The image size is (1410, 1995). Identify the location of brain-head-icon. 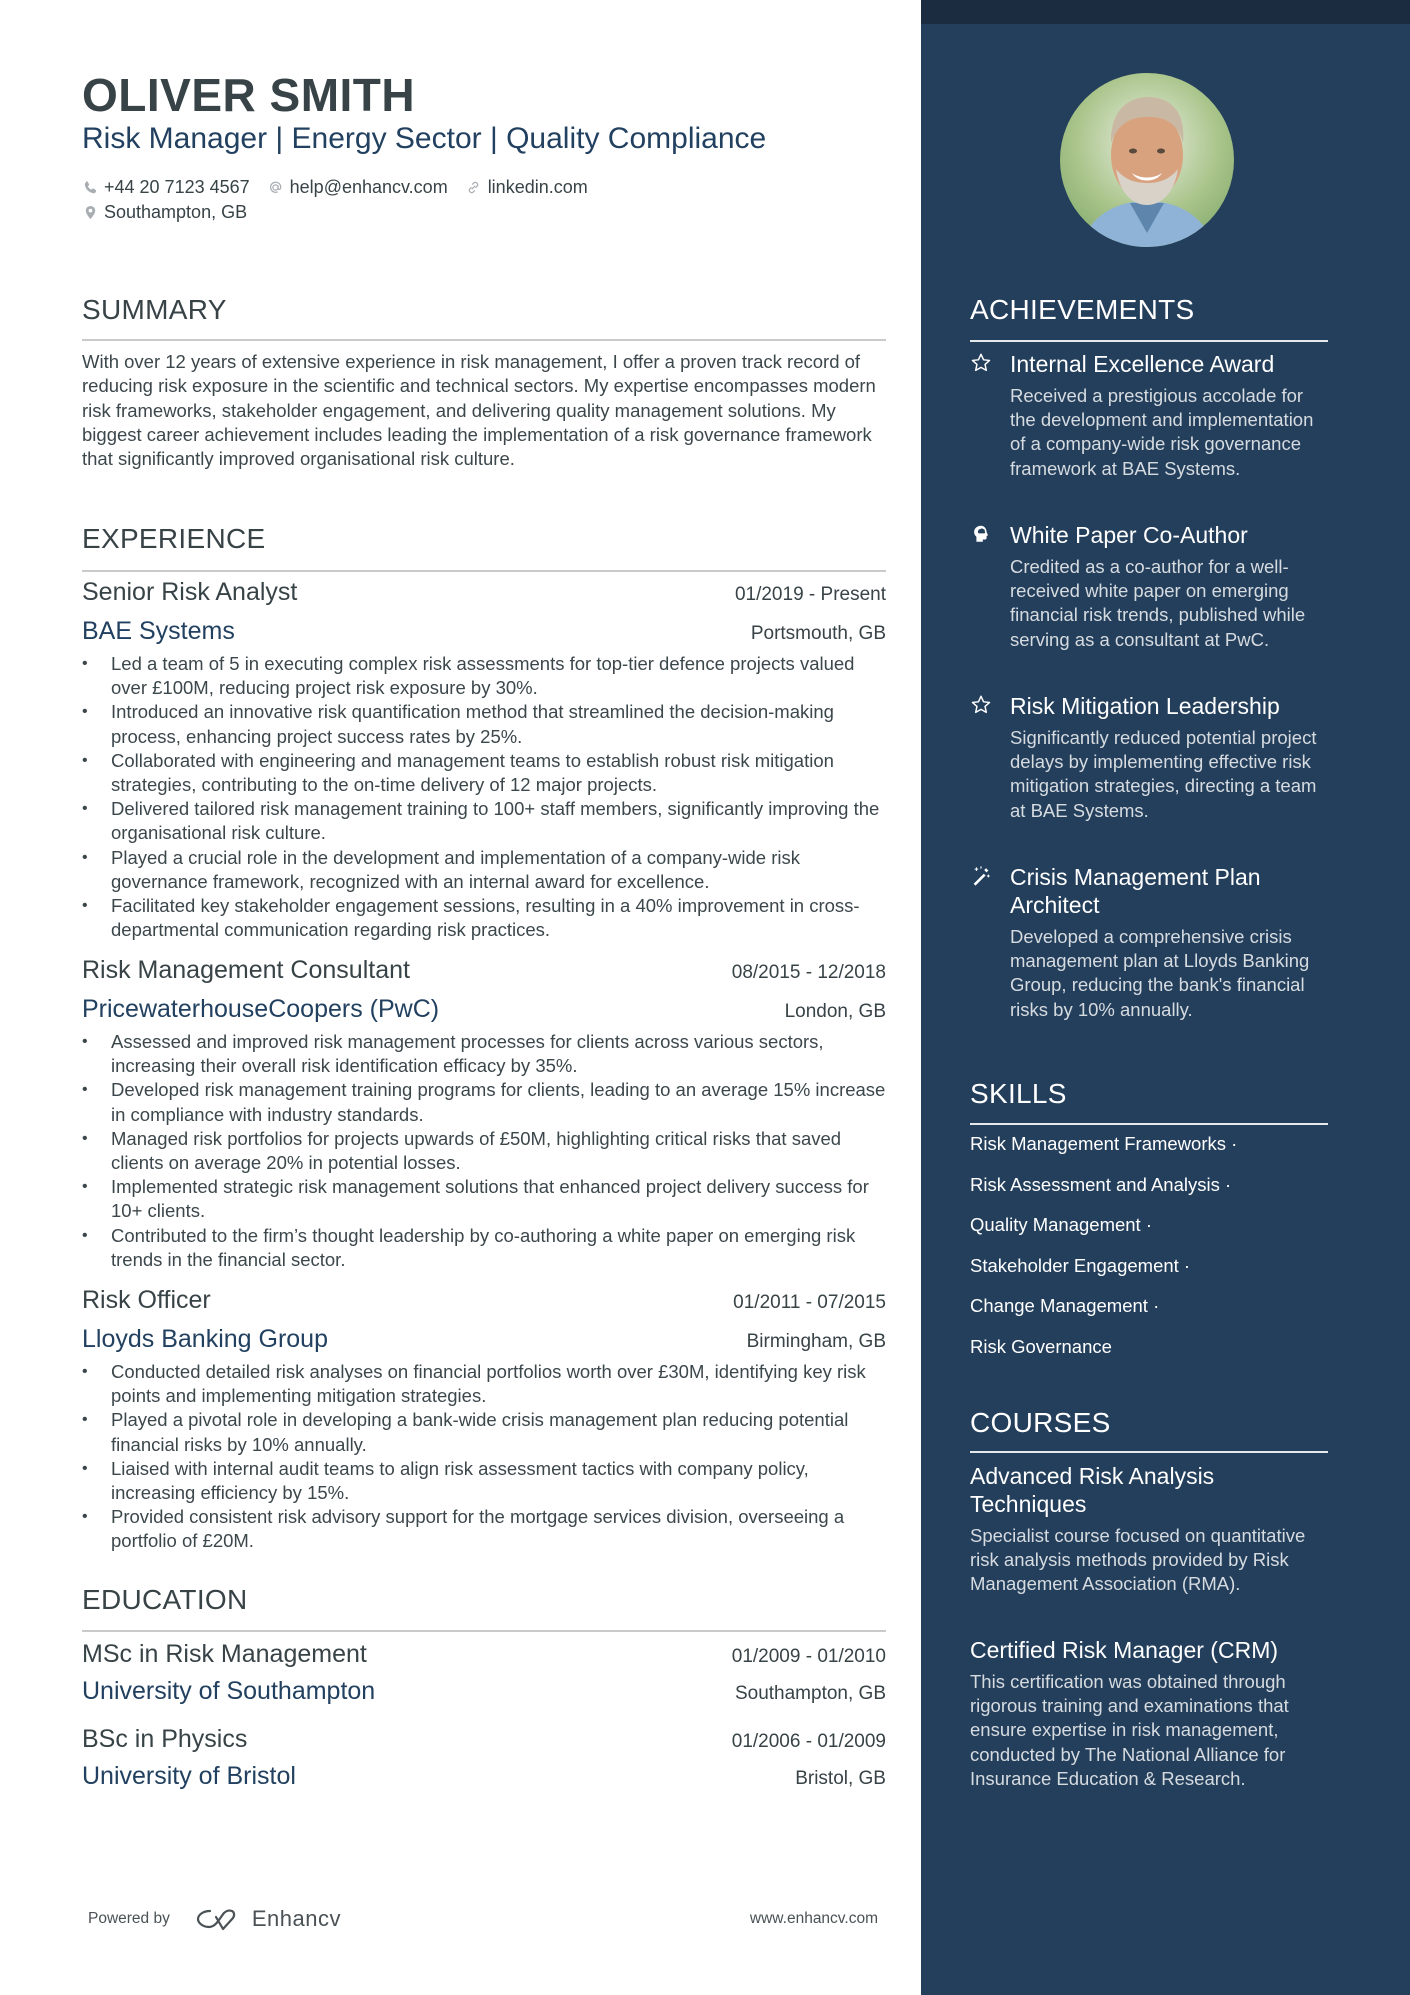
(982, 536).